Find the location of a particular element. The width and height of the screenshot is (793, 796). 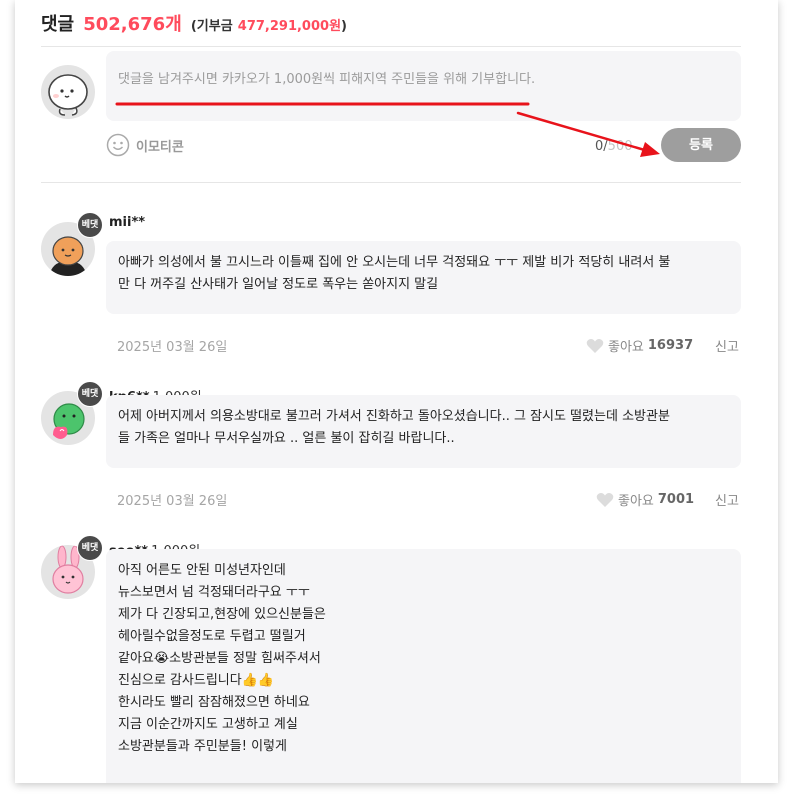

comment-line: 헤아릴수없을정도로 두렵고 떨릴거 is located at coordinates (212, 636).